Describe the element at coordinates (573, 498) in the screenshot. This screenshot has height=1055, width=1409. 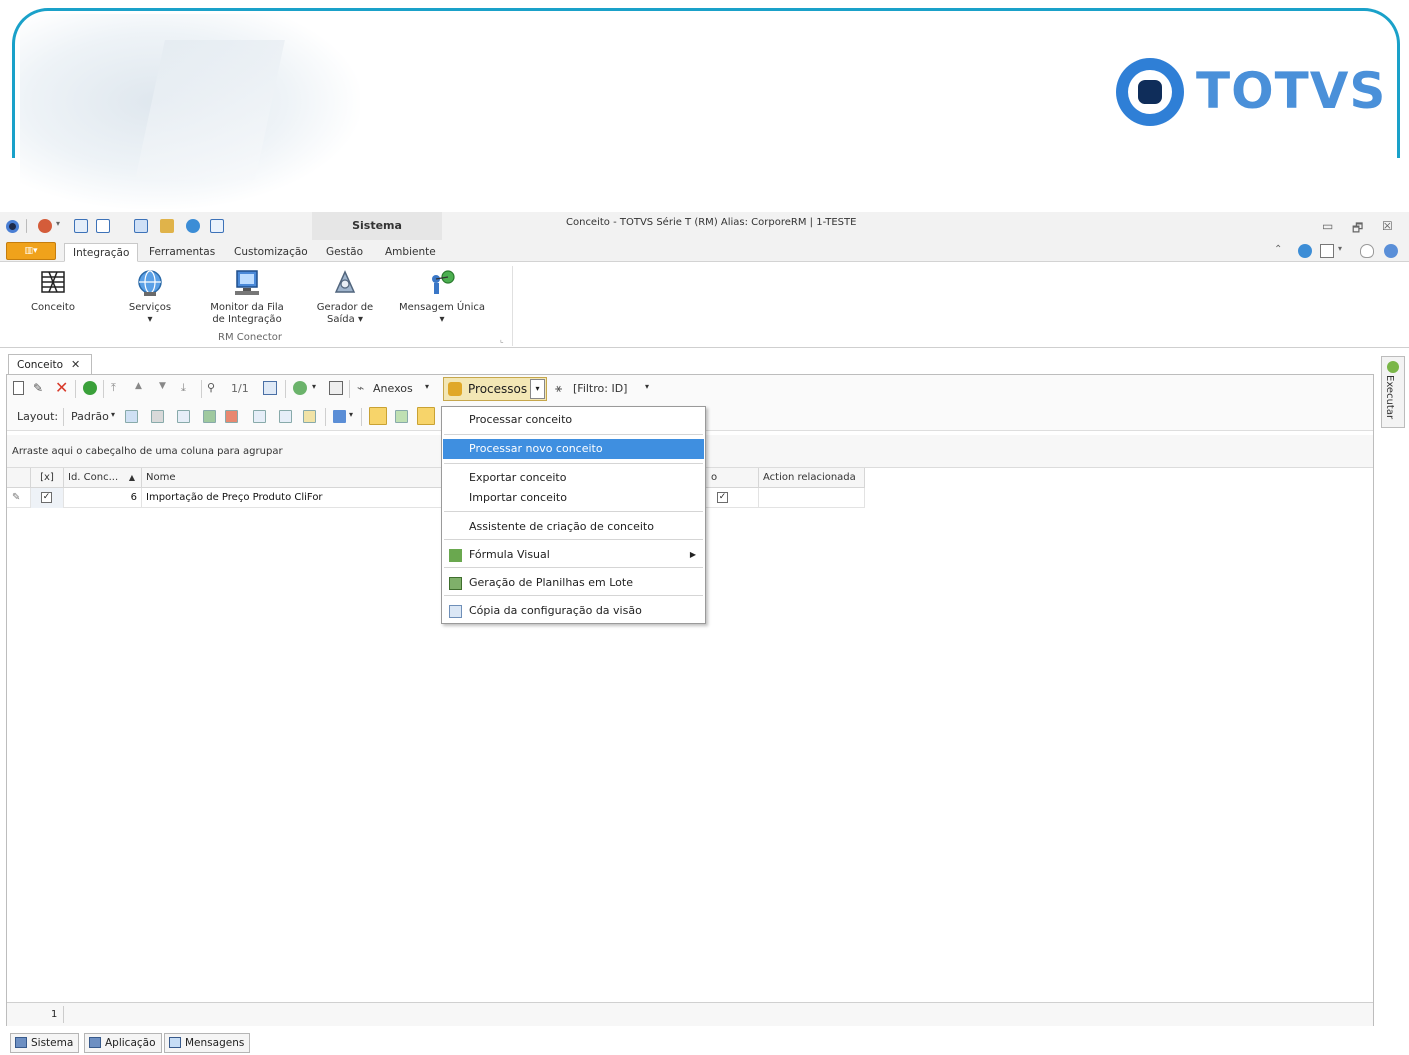
I see `menu-item-importar-conceito: Importar conceito` at that location.